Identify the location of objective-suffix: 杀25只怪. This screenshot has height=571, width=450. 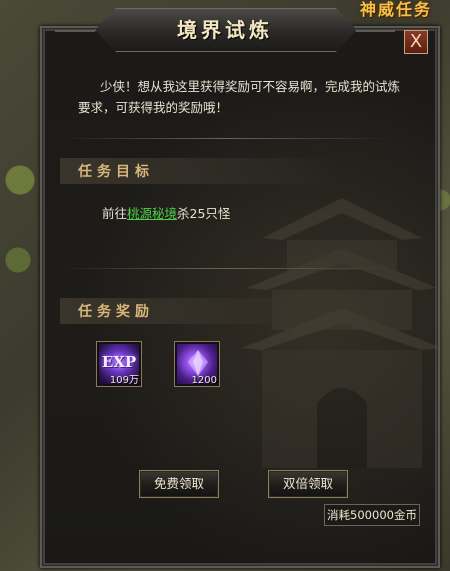
(204, 213).